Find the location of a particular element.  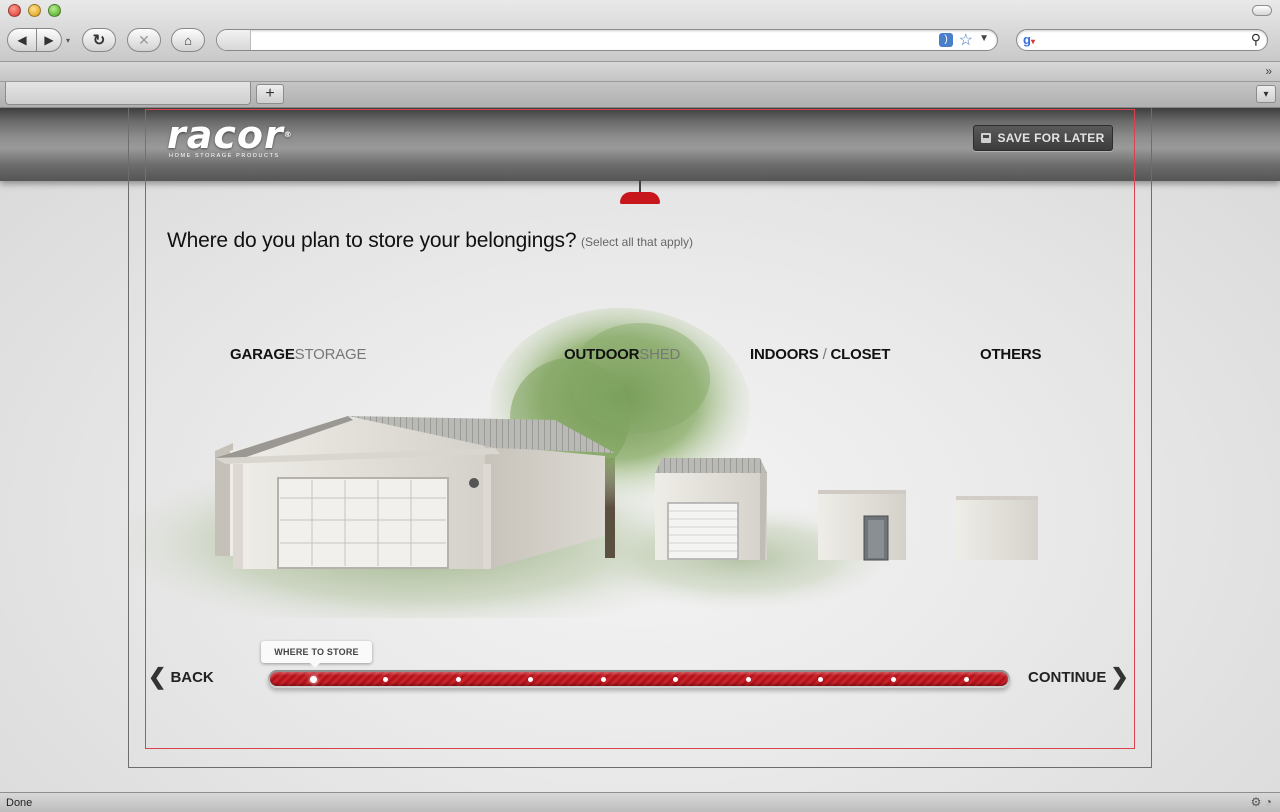

history-dropdown-icon: ▾ is located at coordinates (68, 40).